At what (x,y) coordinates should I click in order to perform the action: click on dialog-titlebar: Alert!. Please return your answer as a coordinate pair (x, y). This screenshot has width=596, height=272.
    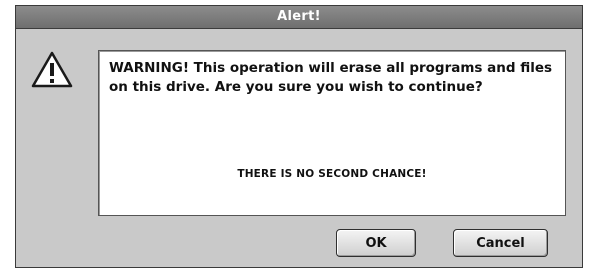
    Looking at the image, I should click on (299, 17).